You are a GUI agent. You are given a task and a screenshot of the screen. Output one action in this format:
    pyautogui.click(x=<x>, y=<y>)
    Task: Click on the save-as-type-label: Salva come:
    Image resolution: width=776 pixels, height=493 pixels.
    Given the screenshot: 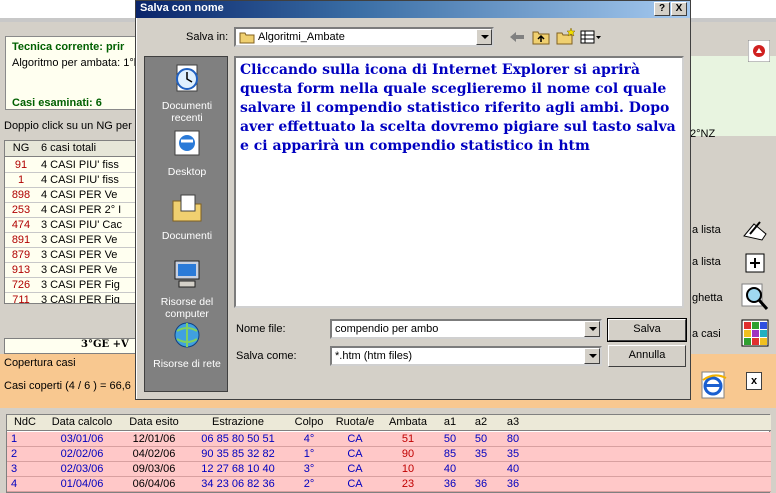 What is the action you would take?
    pyautogui.click(x=266, y=356)
    